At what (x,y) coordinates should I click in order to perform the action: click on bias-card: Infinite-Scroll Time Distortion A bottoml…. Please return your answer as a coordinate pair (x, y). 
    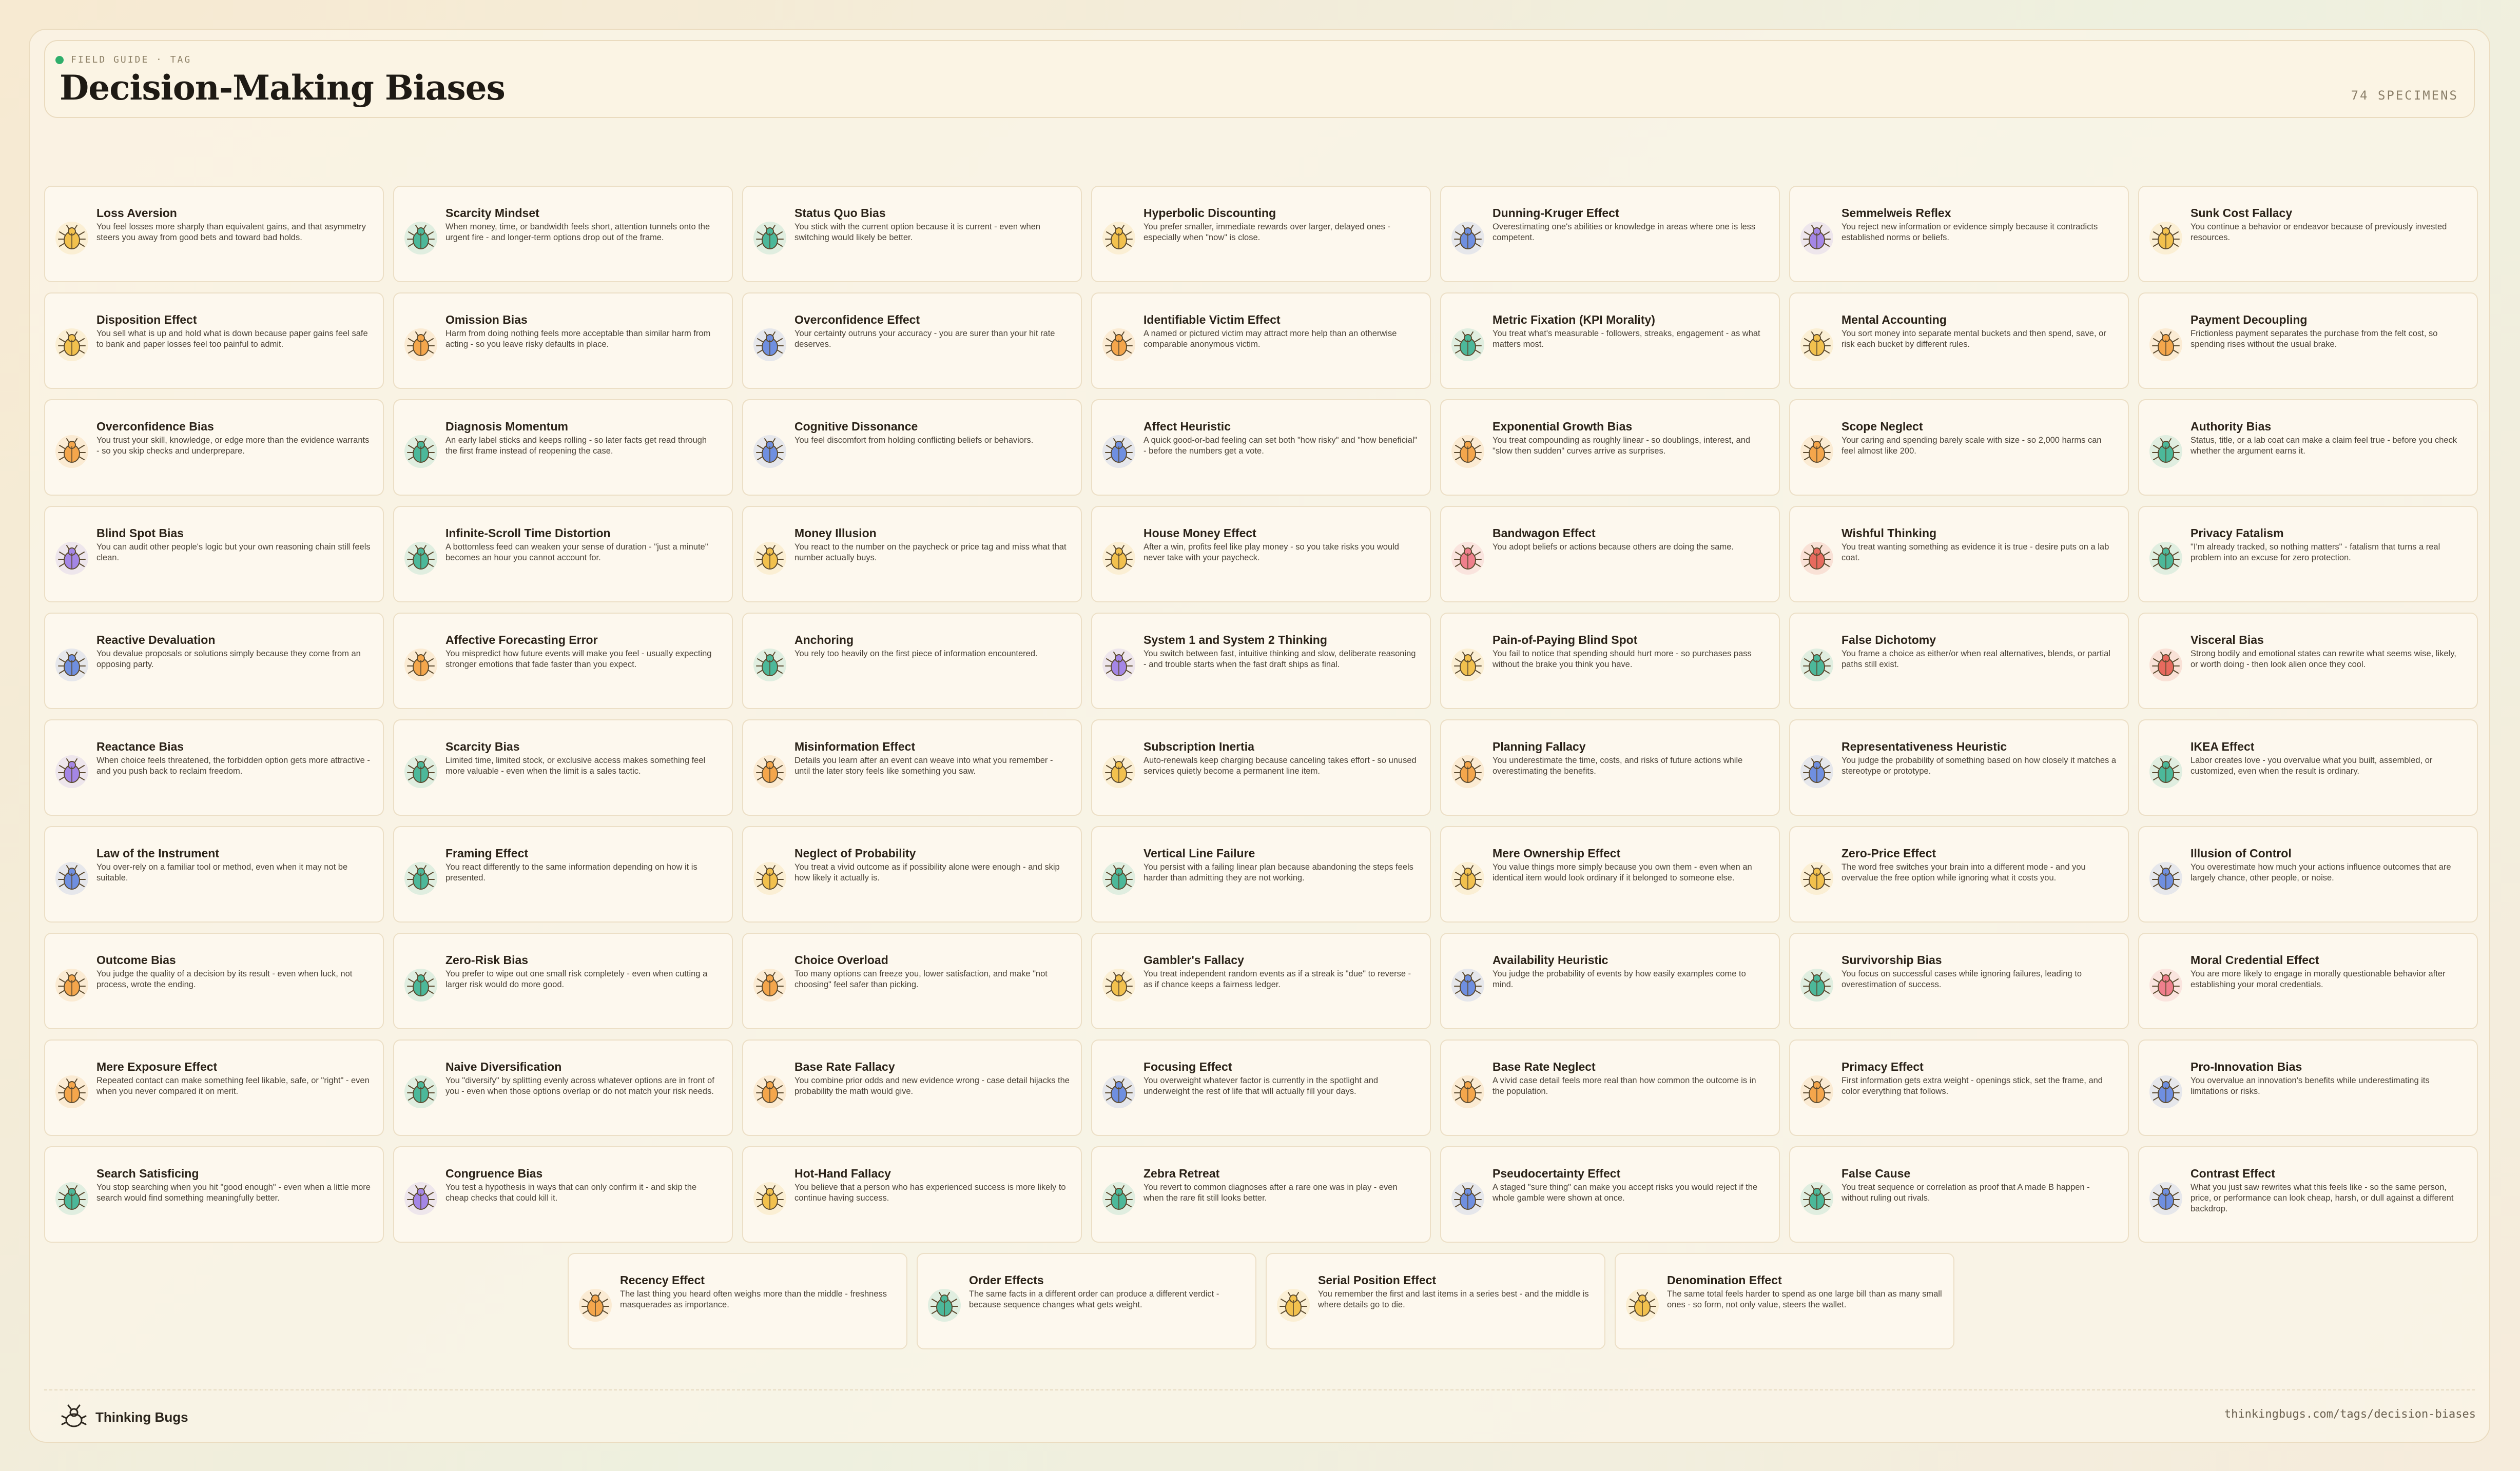
    Looking at the image, I should click on (563, 554).